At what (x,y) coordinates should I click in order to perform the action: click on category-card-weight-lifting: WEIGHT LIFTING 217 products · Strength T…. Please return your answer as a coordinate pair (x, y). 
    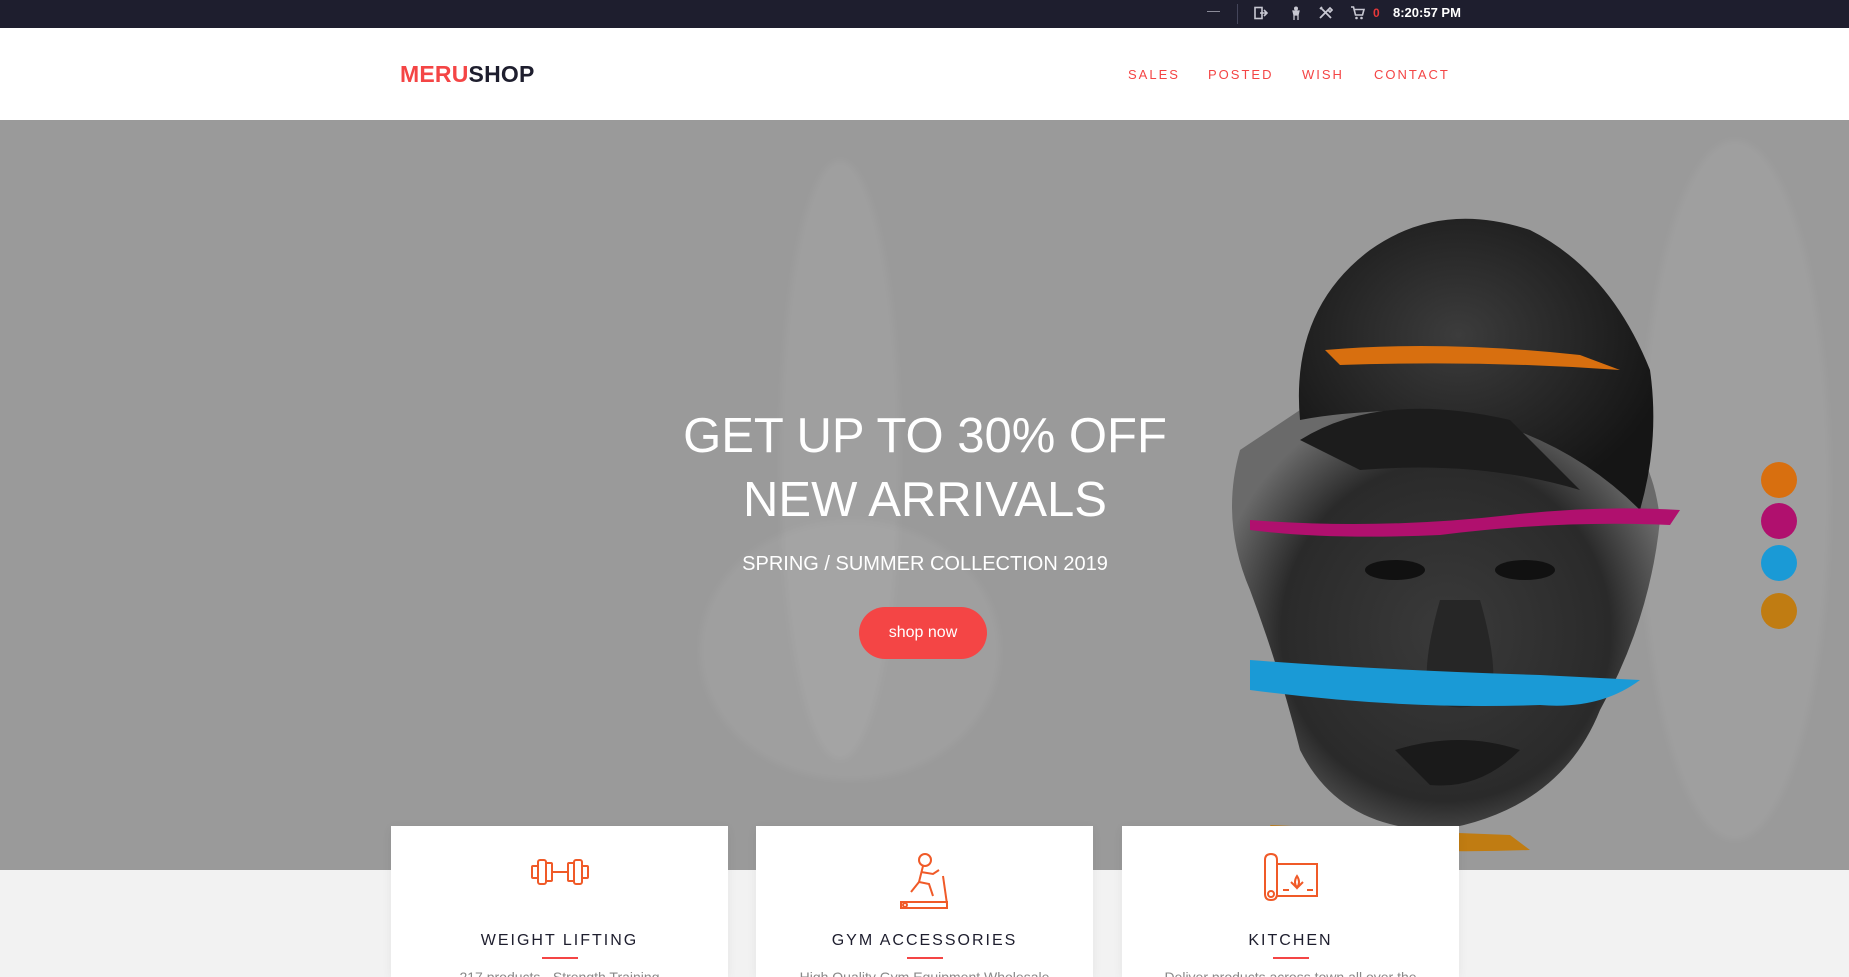
    Looking at the image, I should click on (559, 901).